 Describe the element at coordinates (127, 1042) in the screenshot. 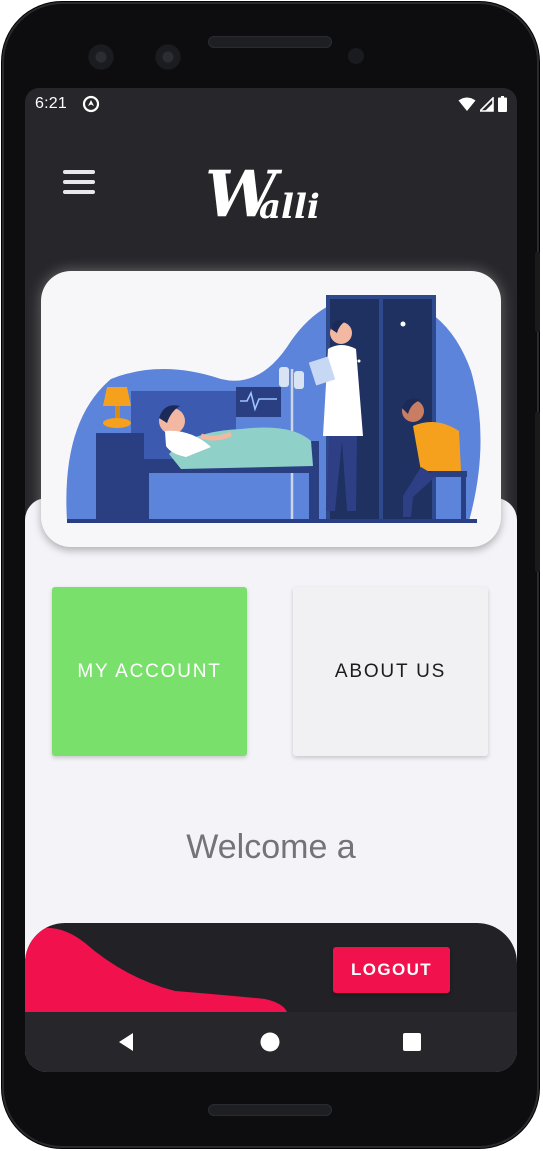

I see `back-icon` at that location.